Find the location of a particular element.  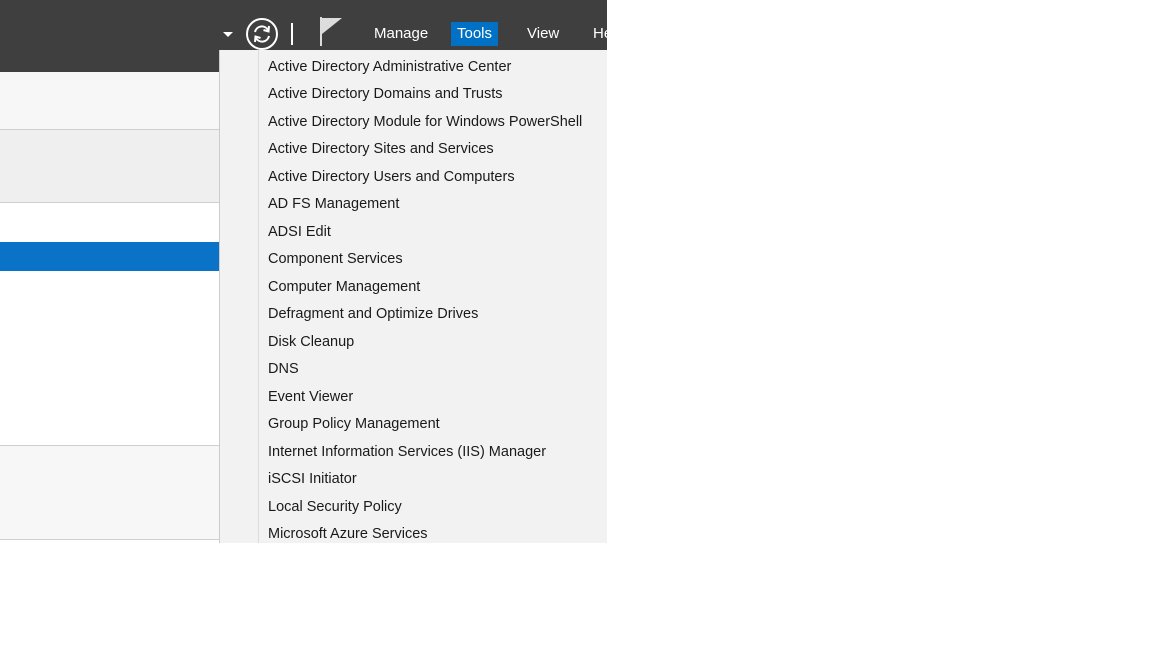

menu-item-ad-sites: Active Directory Sites and Services is located at coordinates (381, 149).